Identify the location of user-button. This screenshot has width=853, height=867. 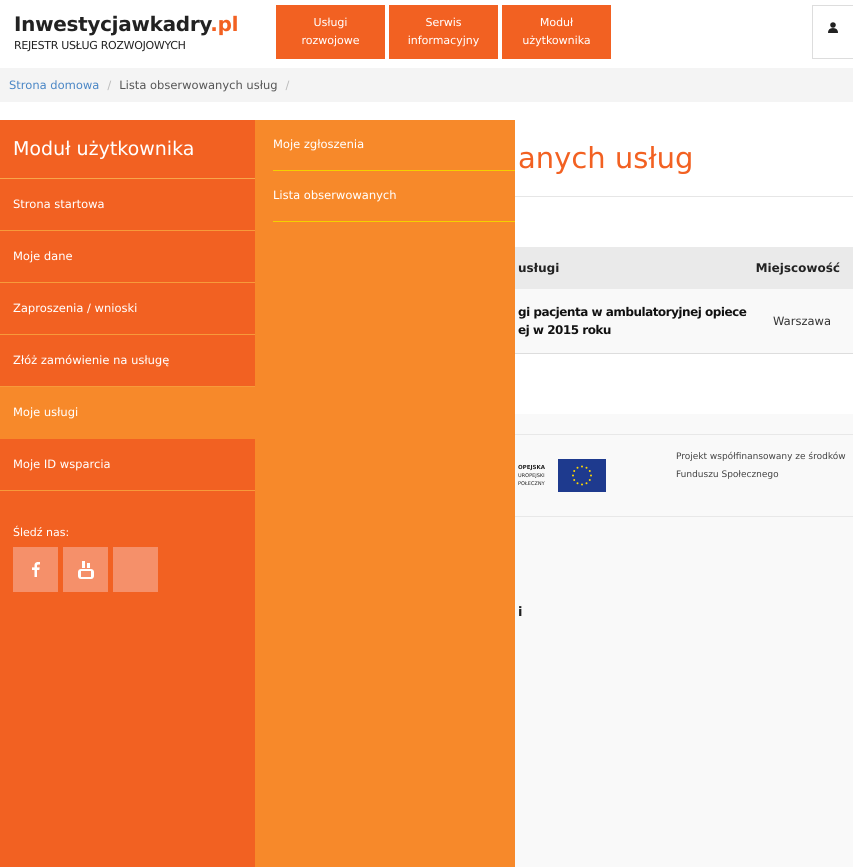
(832, 32).